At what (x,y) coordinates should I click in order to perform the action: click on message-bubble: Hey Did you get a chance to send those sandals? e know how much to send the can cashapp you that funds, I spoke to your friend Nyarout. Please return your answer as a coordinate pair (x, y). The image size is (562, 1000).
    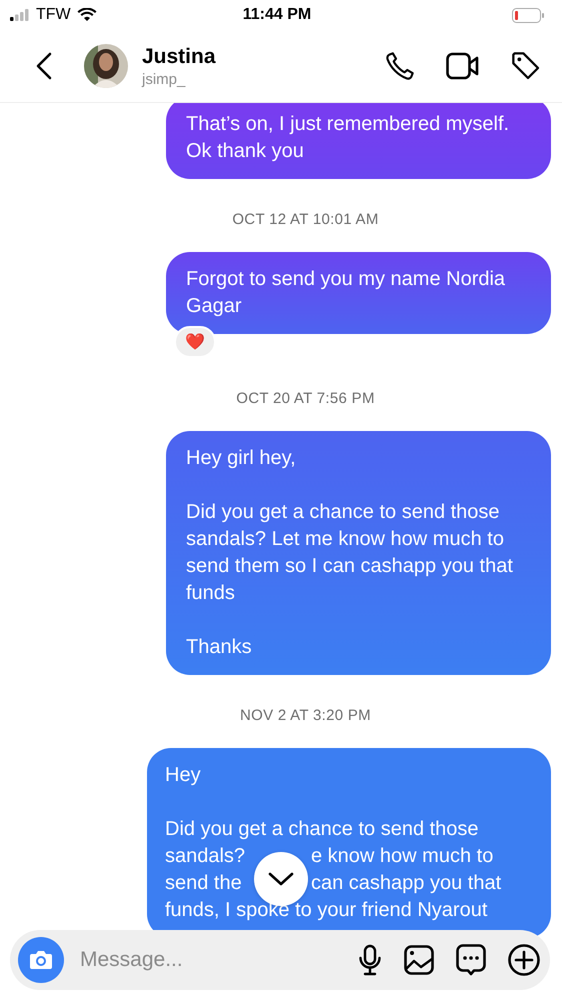
    Looking at the image, I should click on (349, 843).